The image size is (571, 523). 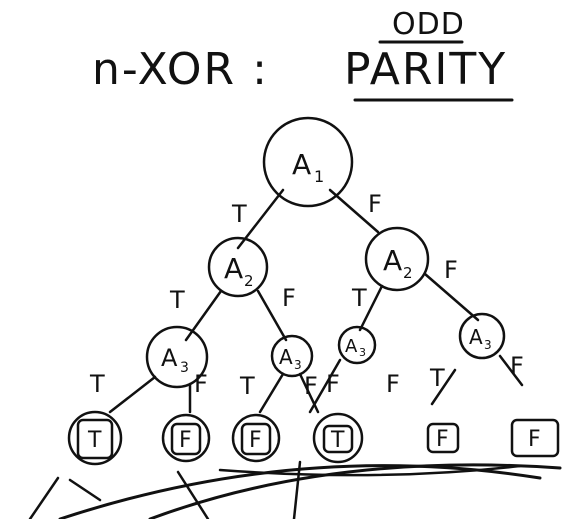 I want to click on edge-l3-2-true, so click(x=271, y=393).